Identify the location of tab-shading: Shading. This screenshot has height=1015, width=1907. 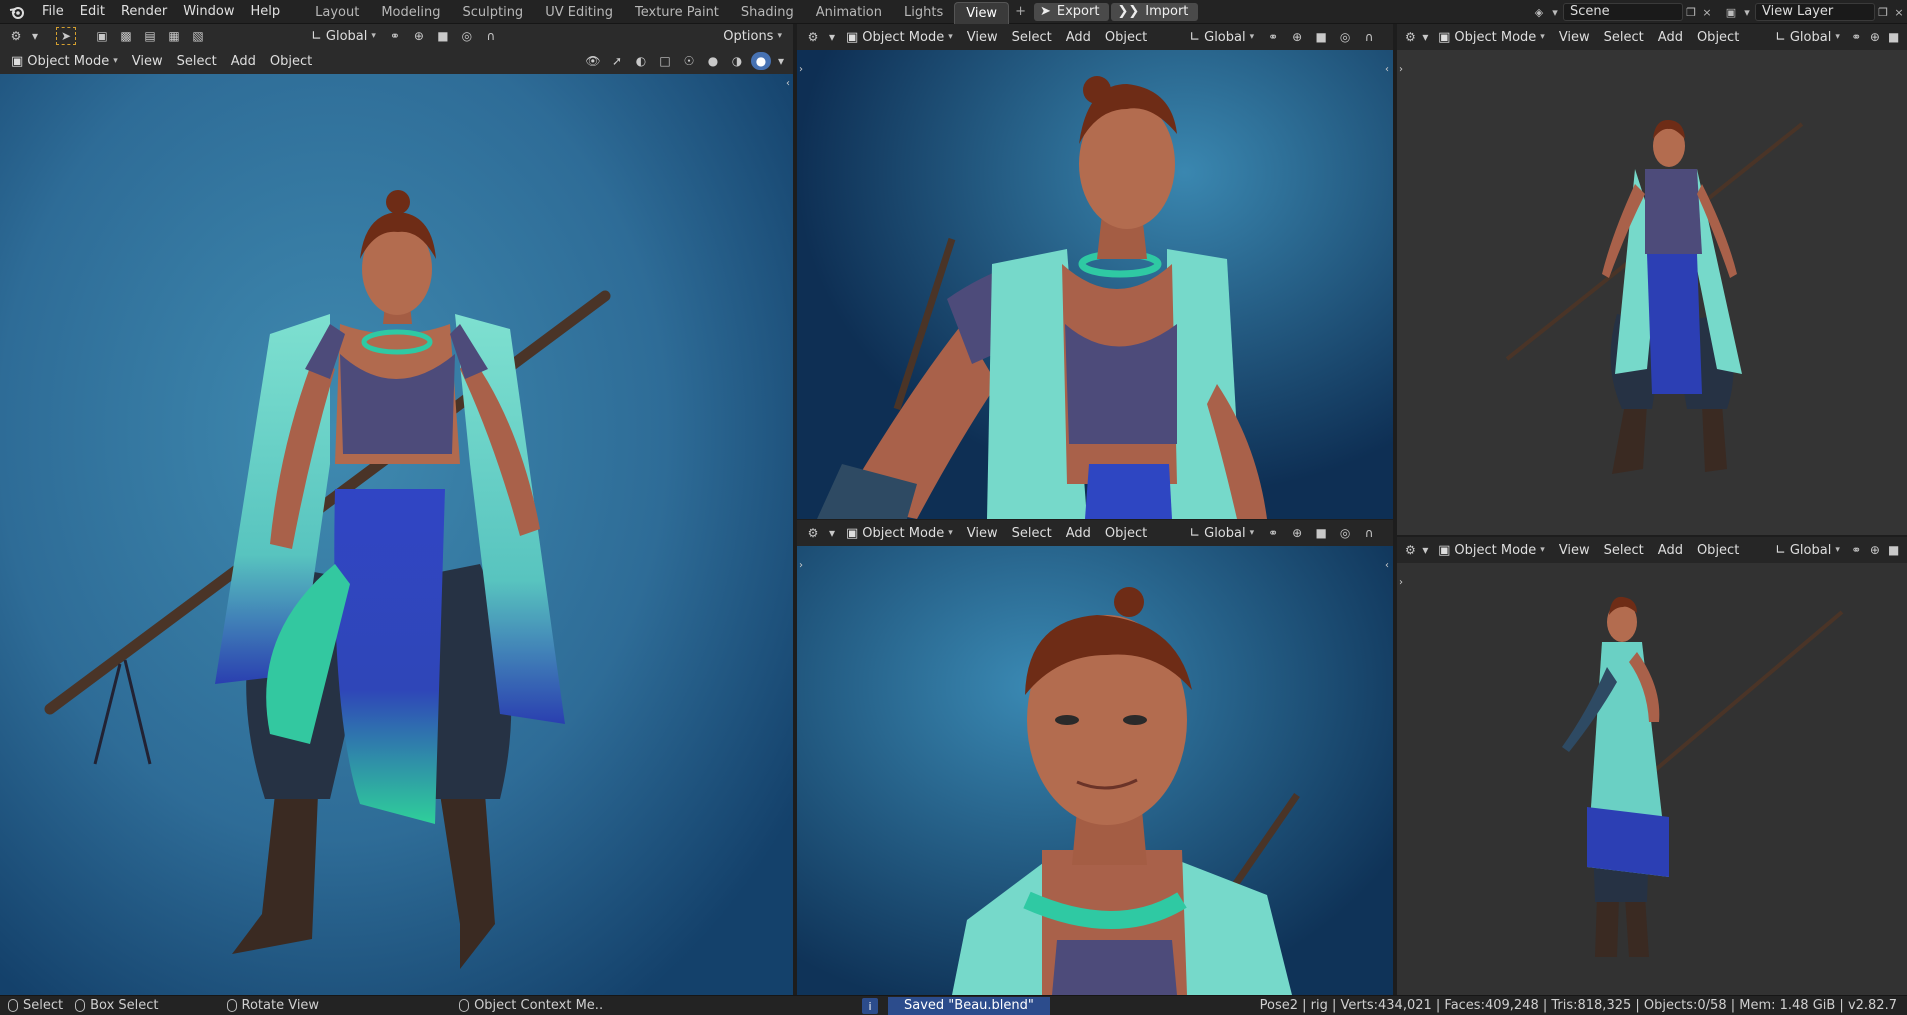
(767, 13).